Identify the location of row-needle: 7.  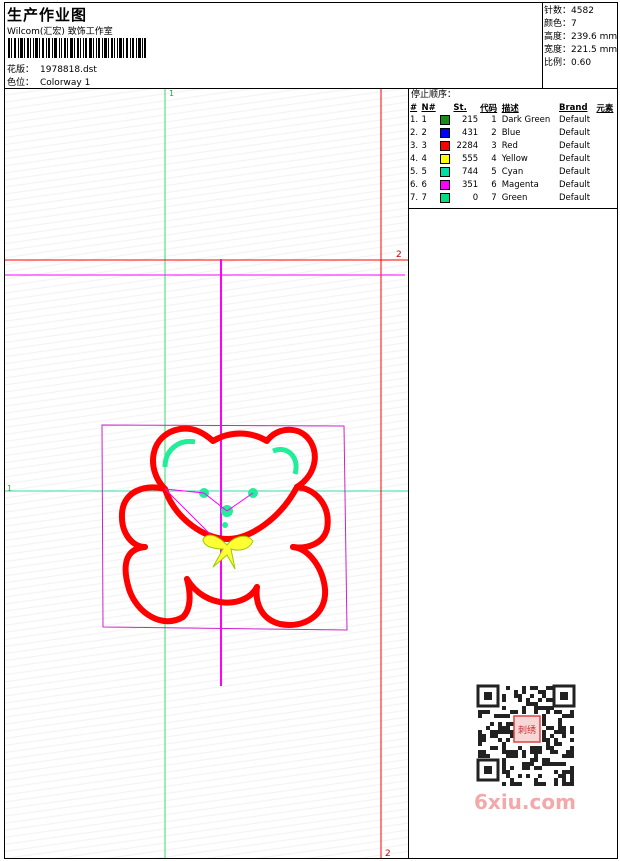
(424, 198).